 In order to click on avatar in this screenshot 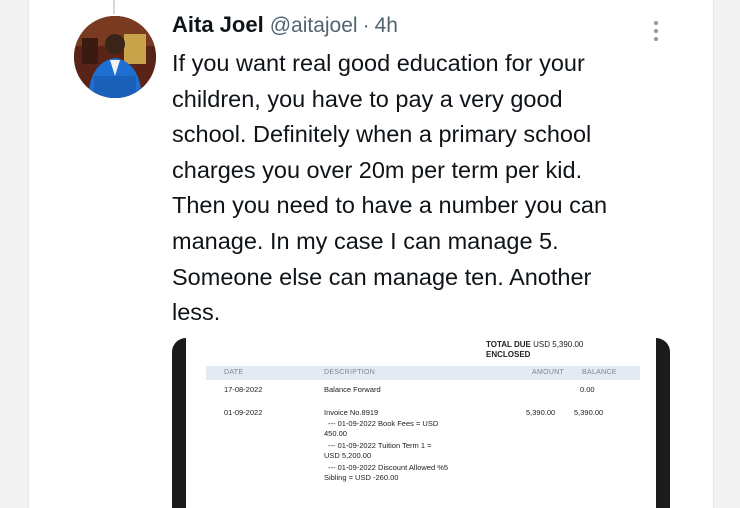, I will do `click(115, 57)`.